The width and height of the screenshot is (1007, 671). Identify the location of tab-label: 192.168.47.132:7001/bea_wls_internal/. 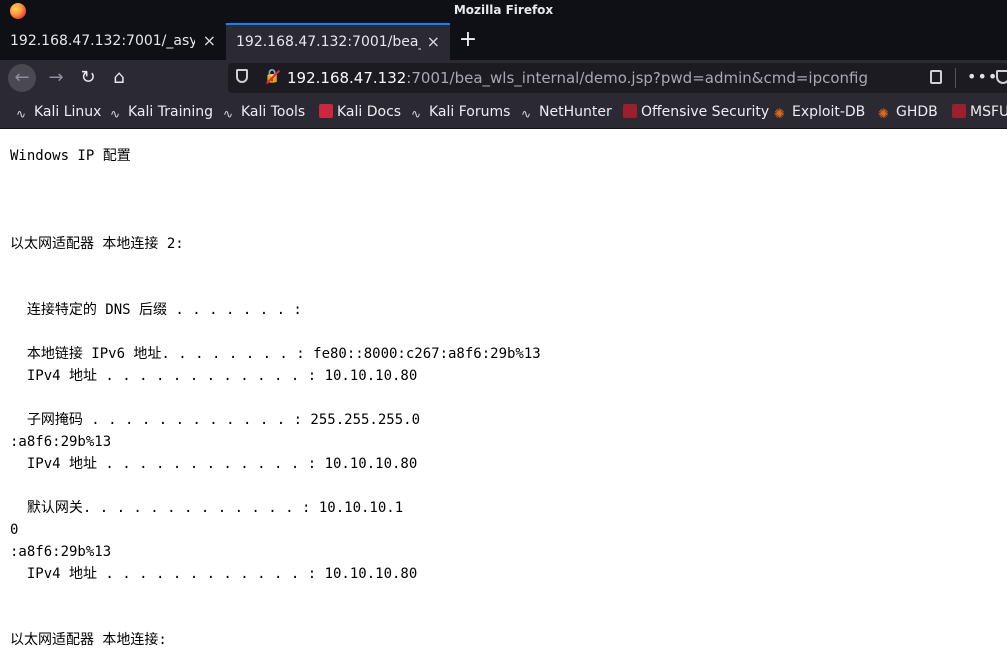
(328, 42).